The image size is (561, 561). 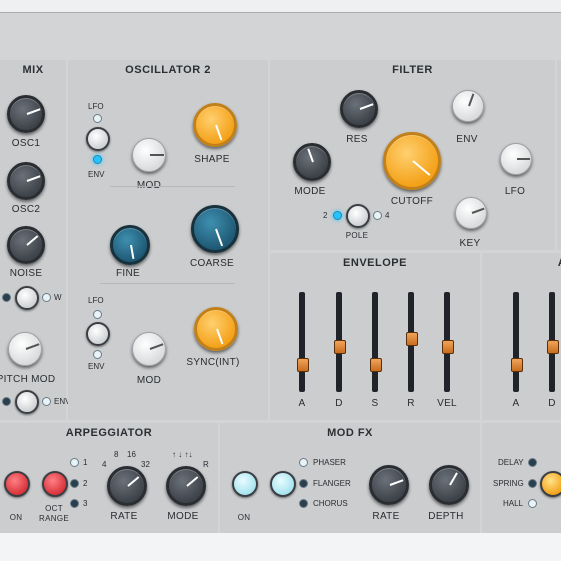 What do you see at coordinates (449, 485) in the screenshot?
I see `modfx-depth-knob` at bounding box center [449, 485].